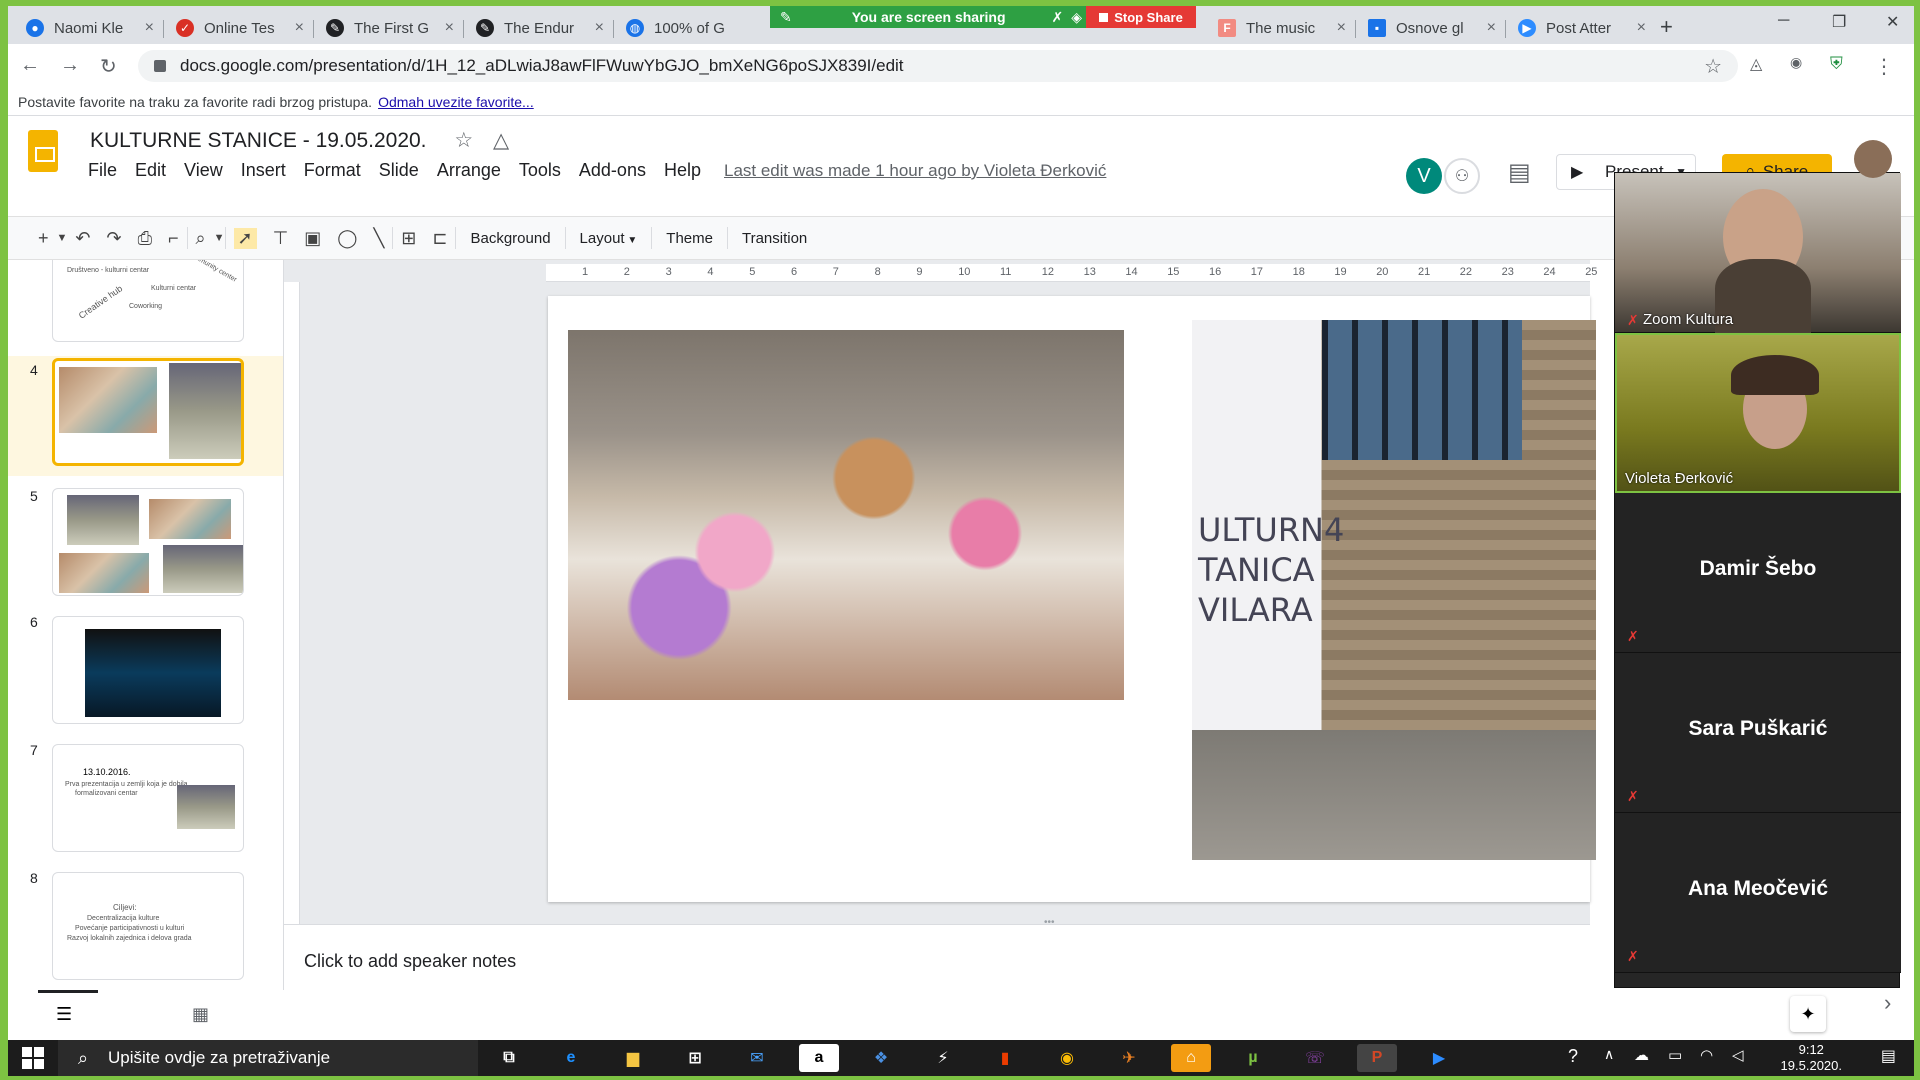 Image resolution: width=1920 pixels, height=1080 pixels. Describe the element at coordinates (1706, 1055) in the screenshot. I see `wifi-icon: ◠` at that location.